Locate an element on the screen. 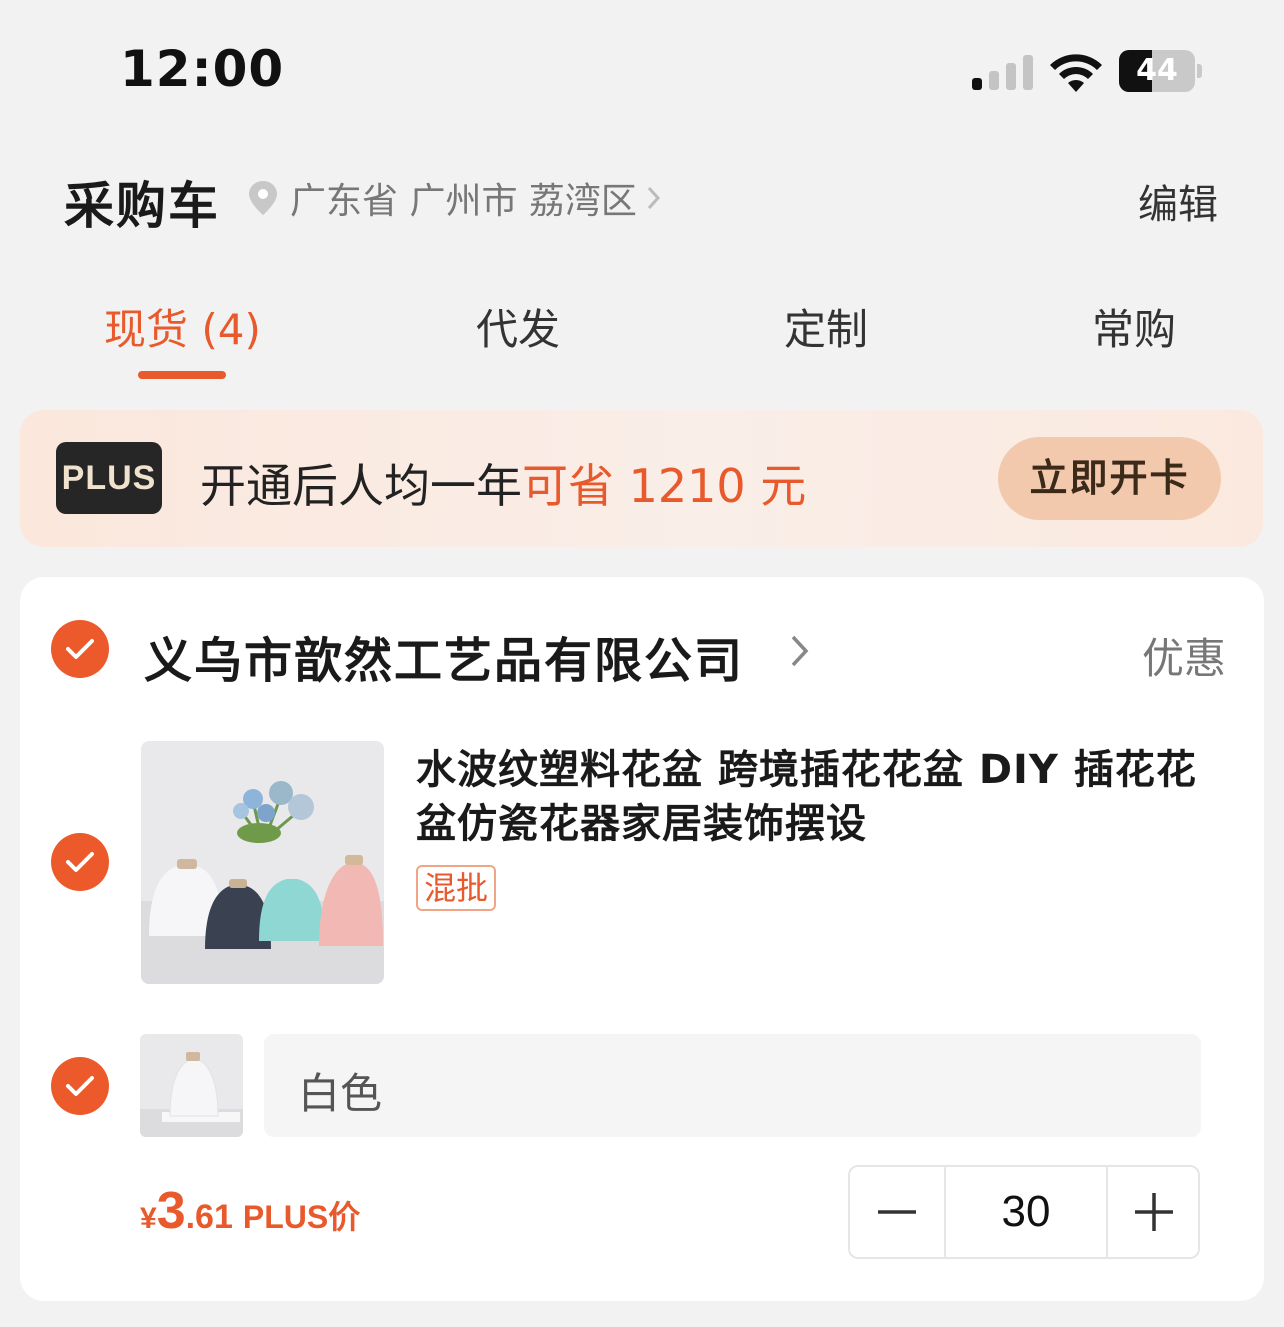 This screenshot has height=1327, width=1284. plus-membership-banner: PLUS 开通后人均一年可省 1210 元 立即开卡 is located at coordinates (641, 478).